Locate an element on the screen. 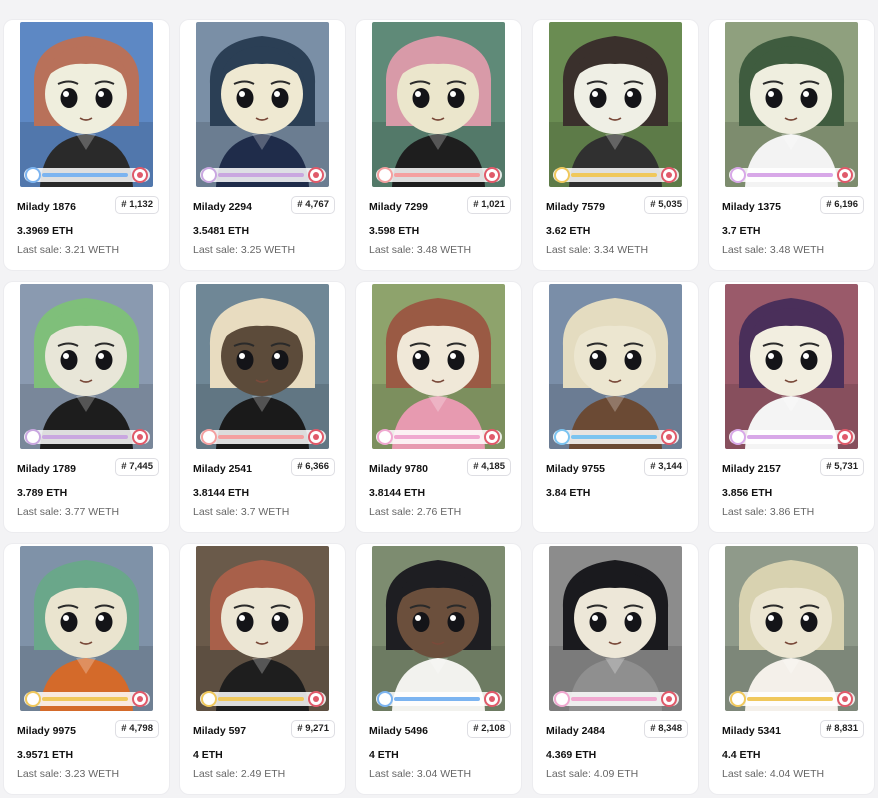 The width and height of the screenshot is (878, 798). last-sale: Last sale: 2.49 ETH is located at coordinates (239, 774).